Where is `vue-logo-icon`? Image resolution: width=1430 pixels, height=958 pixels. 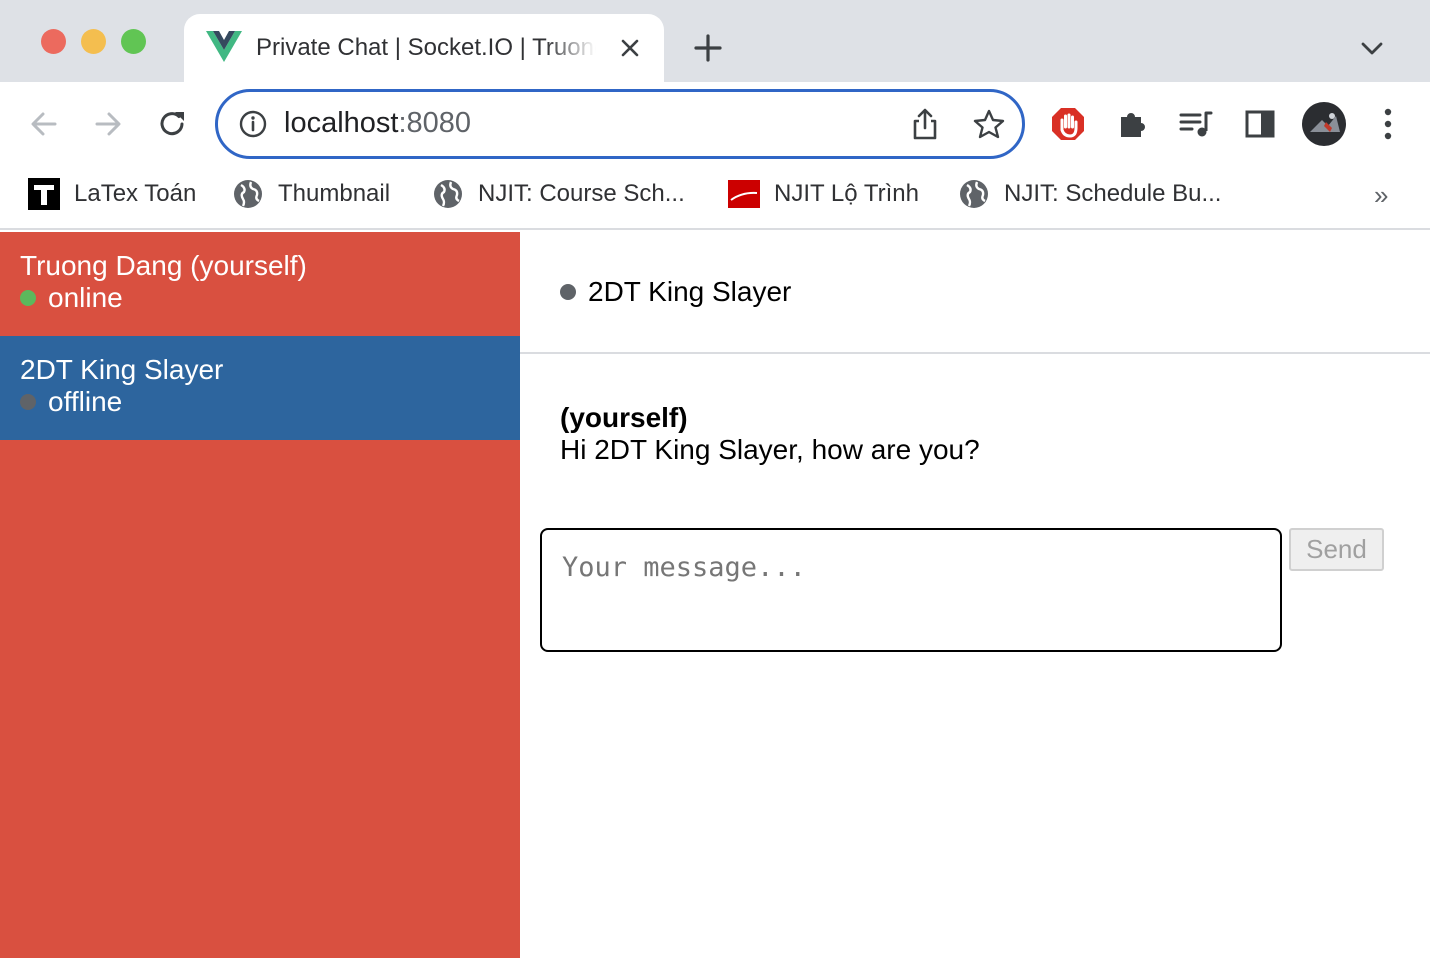 vue-logo-icon is located at coordinates (224, 46).